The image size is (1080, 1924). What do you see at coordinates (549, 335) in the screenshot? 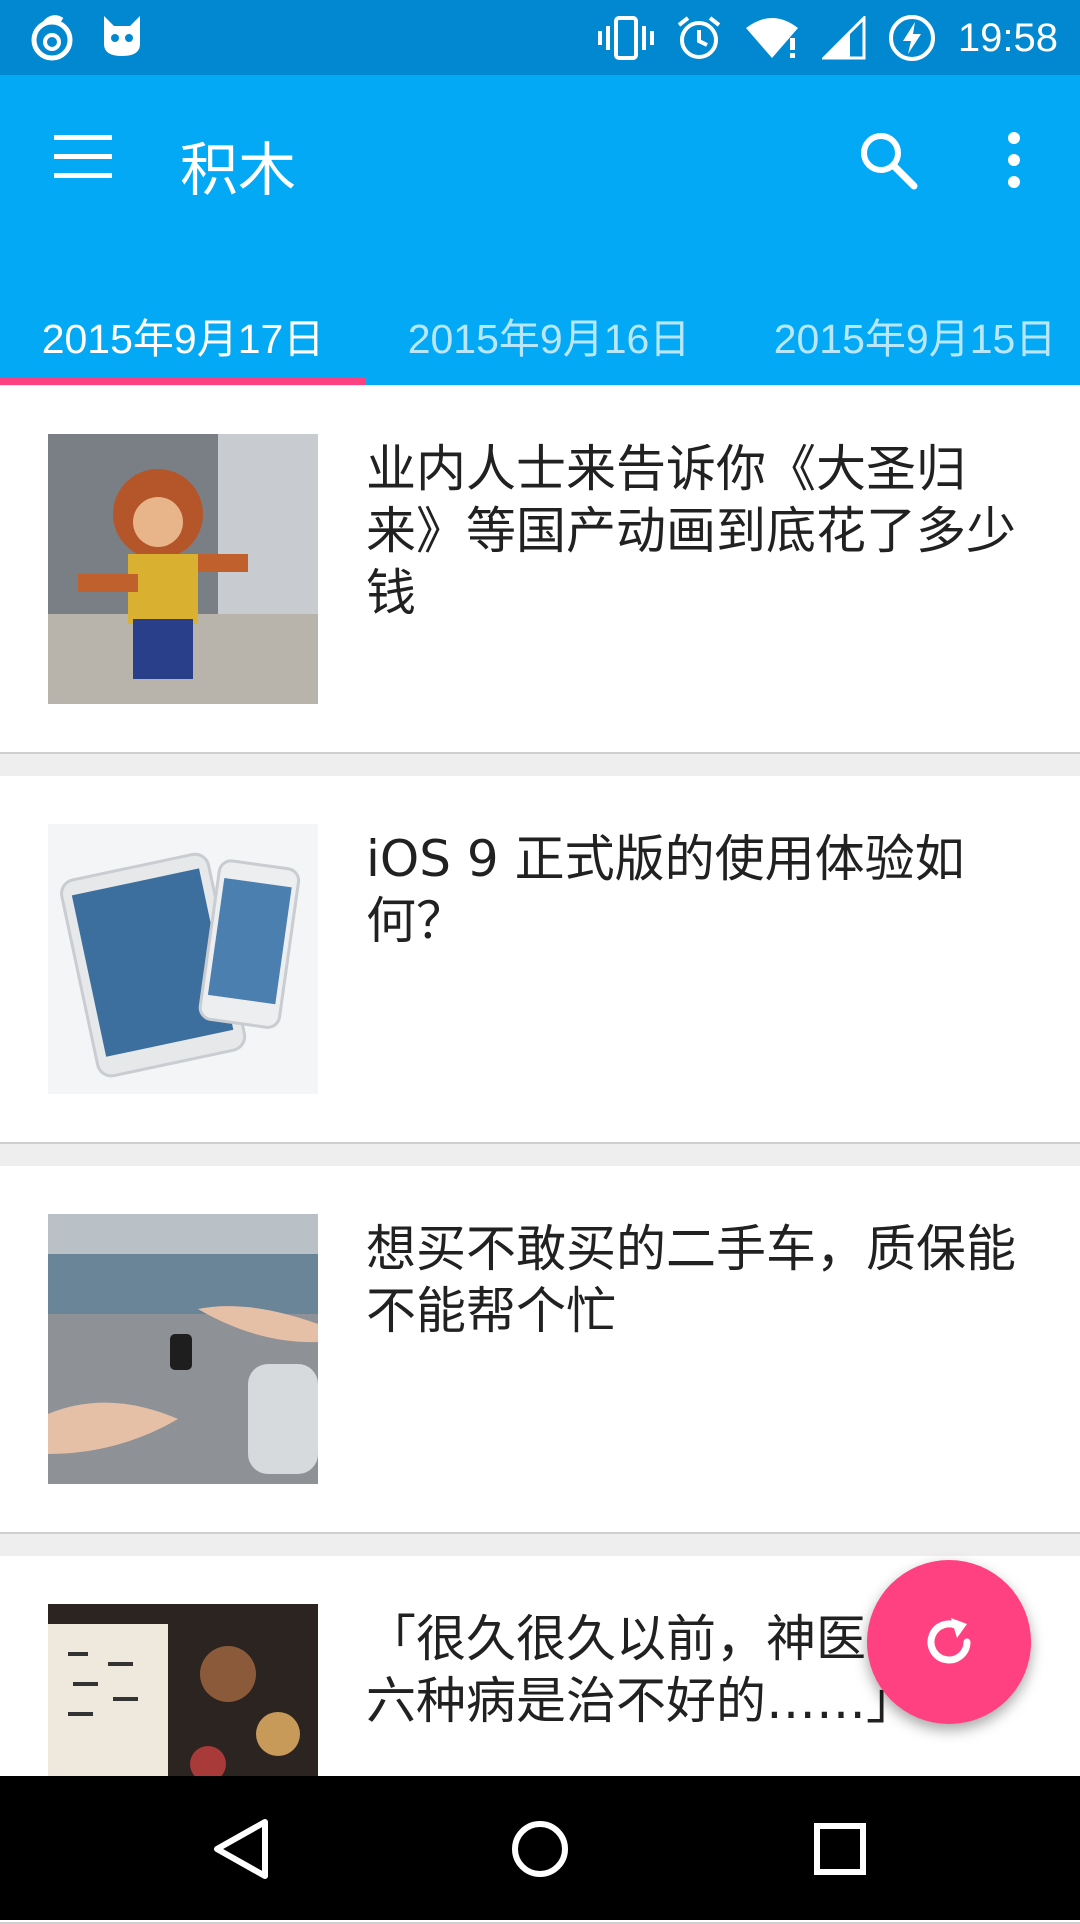
I see `tab-2015-09-16: 2015年9月16日` at bounding box center [549, 335].